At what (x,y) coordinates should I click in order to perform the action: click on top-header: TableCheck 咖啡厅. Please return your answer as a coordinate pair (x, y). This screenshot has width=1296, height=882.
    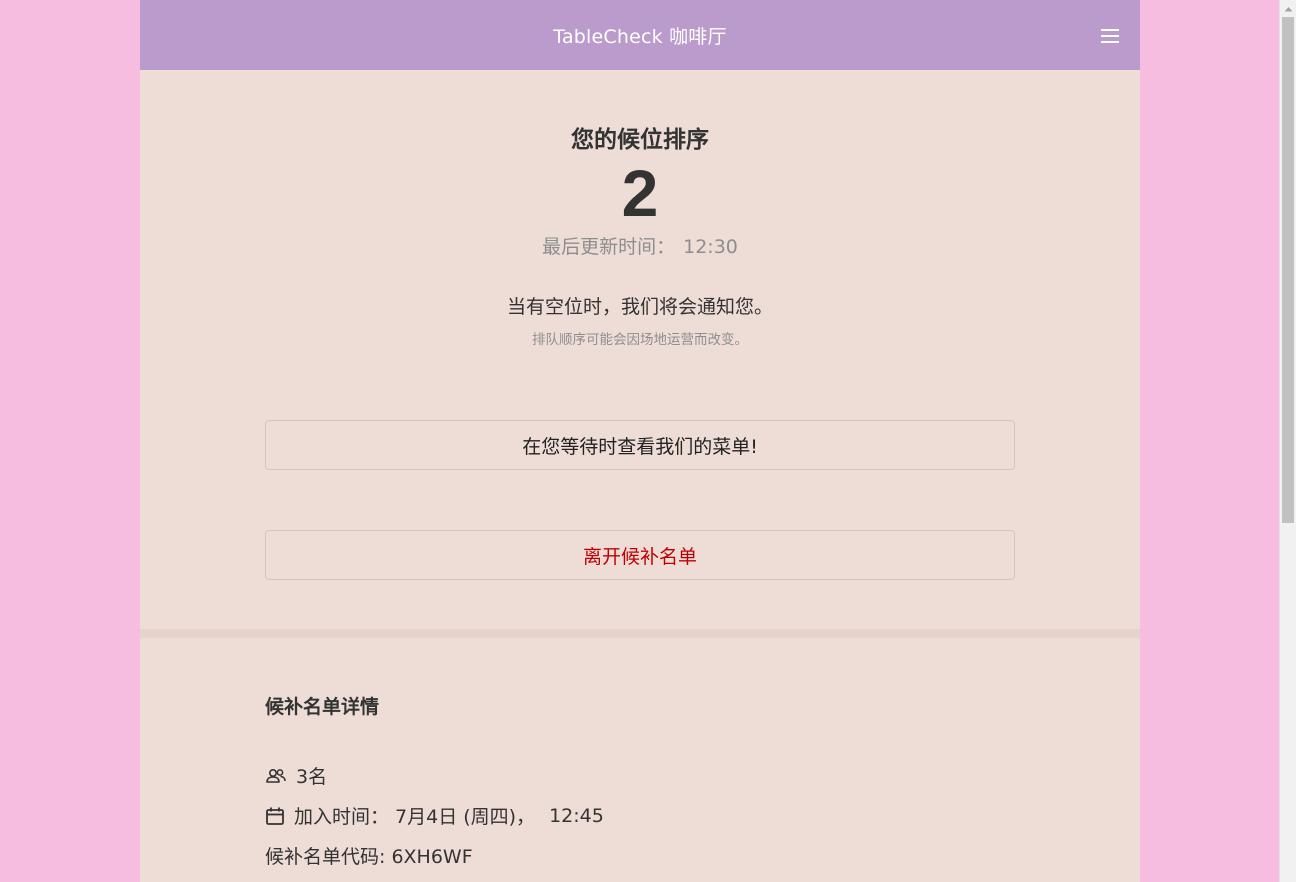
    Looking at the image, I should click on (640, 35).